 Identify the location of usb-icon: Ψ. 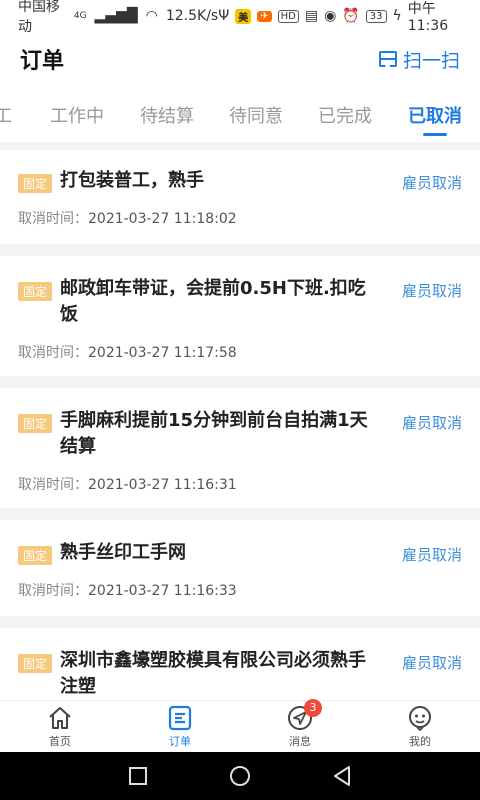
(224, 16).